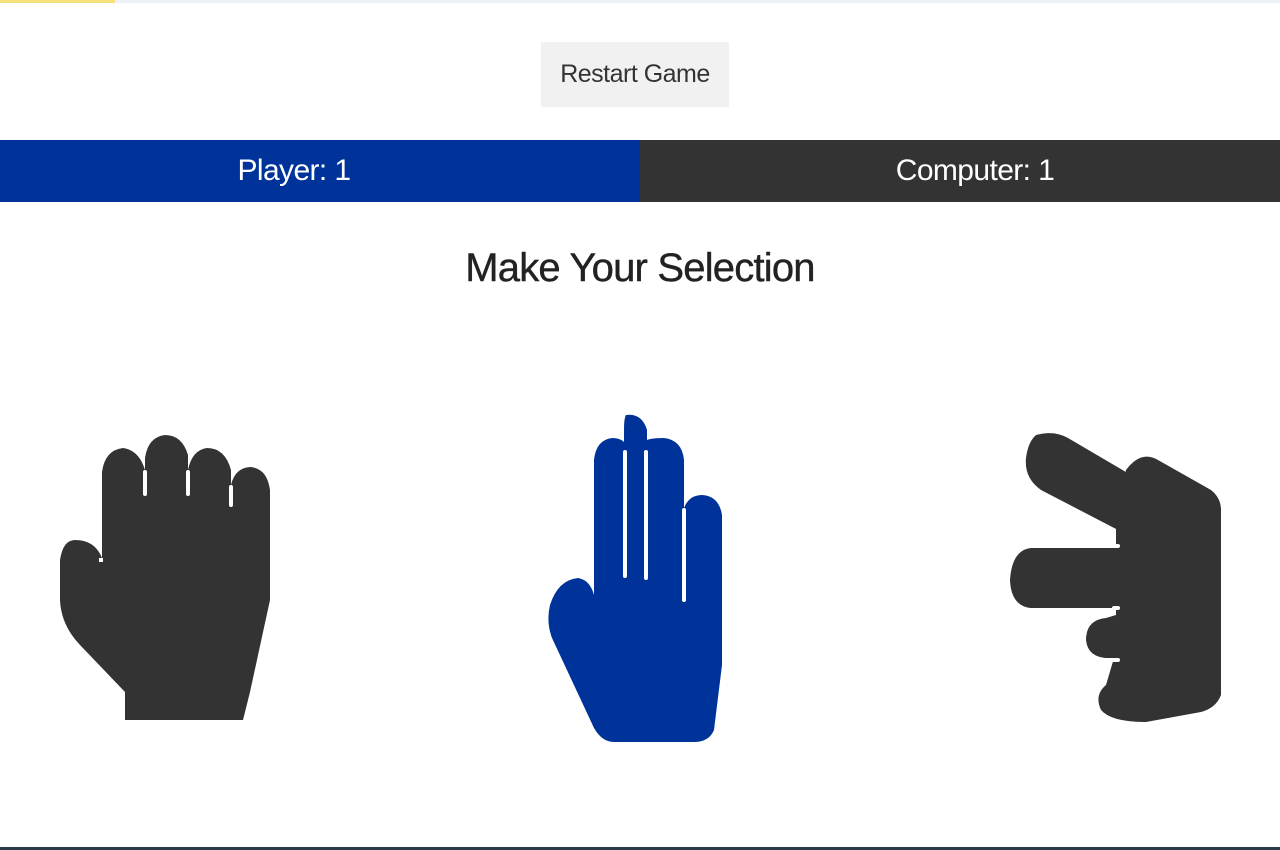 The width and height of the screenshot is (1280, 850). Describe the element at coordinates (960, 171) in the screenshot. I see `computer-score: Computer: 1` at that location.